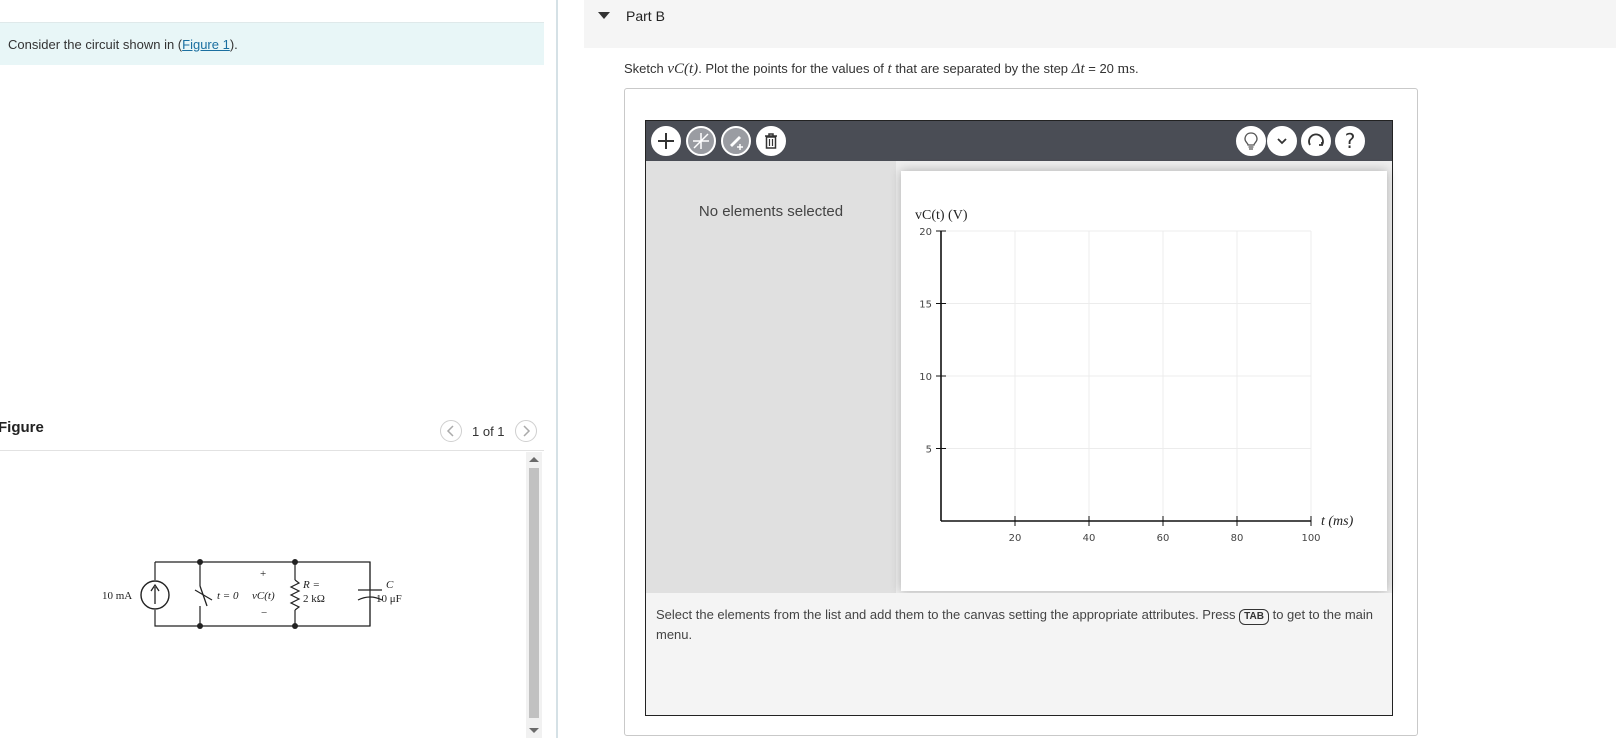  Describe the element at coordinates (925, 305) in the screenshot. I see `y-tick-label: 15` at that location.